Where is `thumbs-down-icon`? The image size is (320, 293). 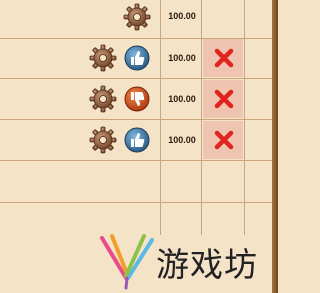 thumbs-down-icon is located at coordinates (137, 99).